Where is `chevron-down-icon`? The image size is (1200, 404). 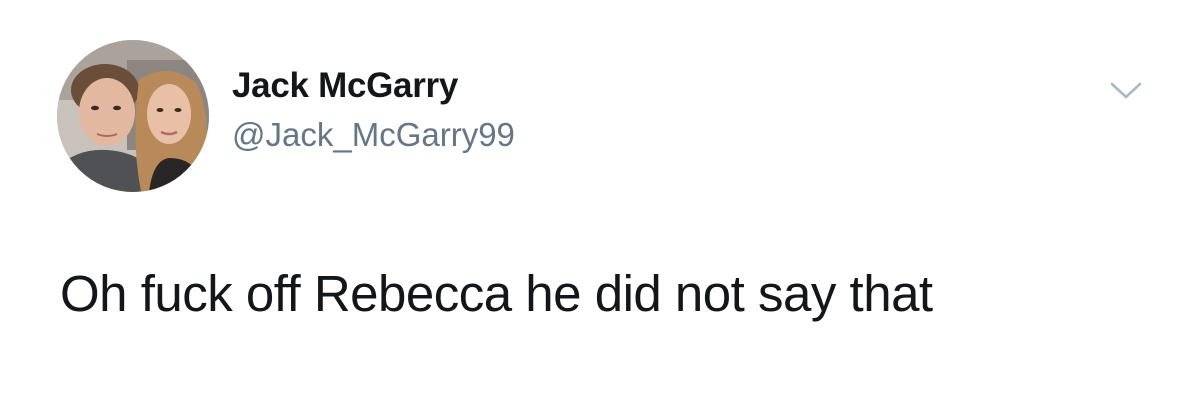 chevron-down-icon is located at coordinates (1126, 90).